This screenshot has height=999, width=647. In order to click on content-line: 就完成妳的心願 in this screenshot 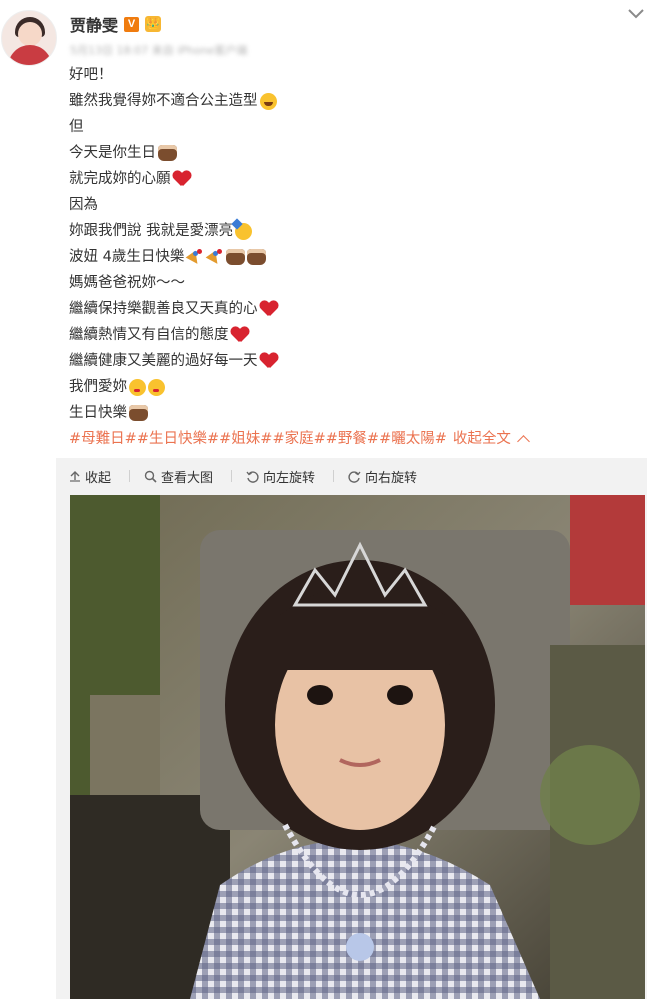, I will do `click(349, 179)`.